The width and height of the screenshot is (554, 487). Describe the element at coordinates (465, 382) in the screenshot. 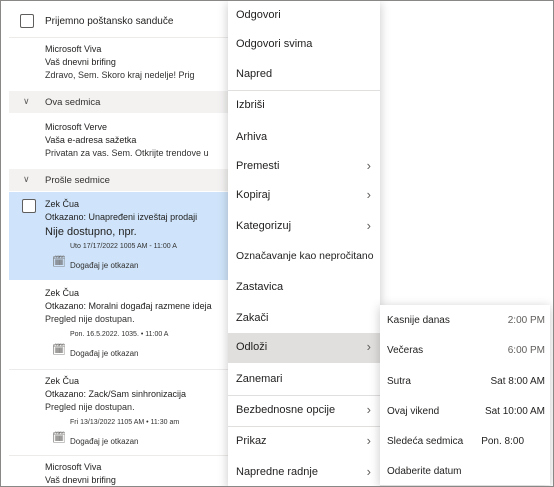

I see `snooze-tomorrow: Sutra Sat 8:00 AM` at that location.